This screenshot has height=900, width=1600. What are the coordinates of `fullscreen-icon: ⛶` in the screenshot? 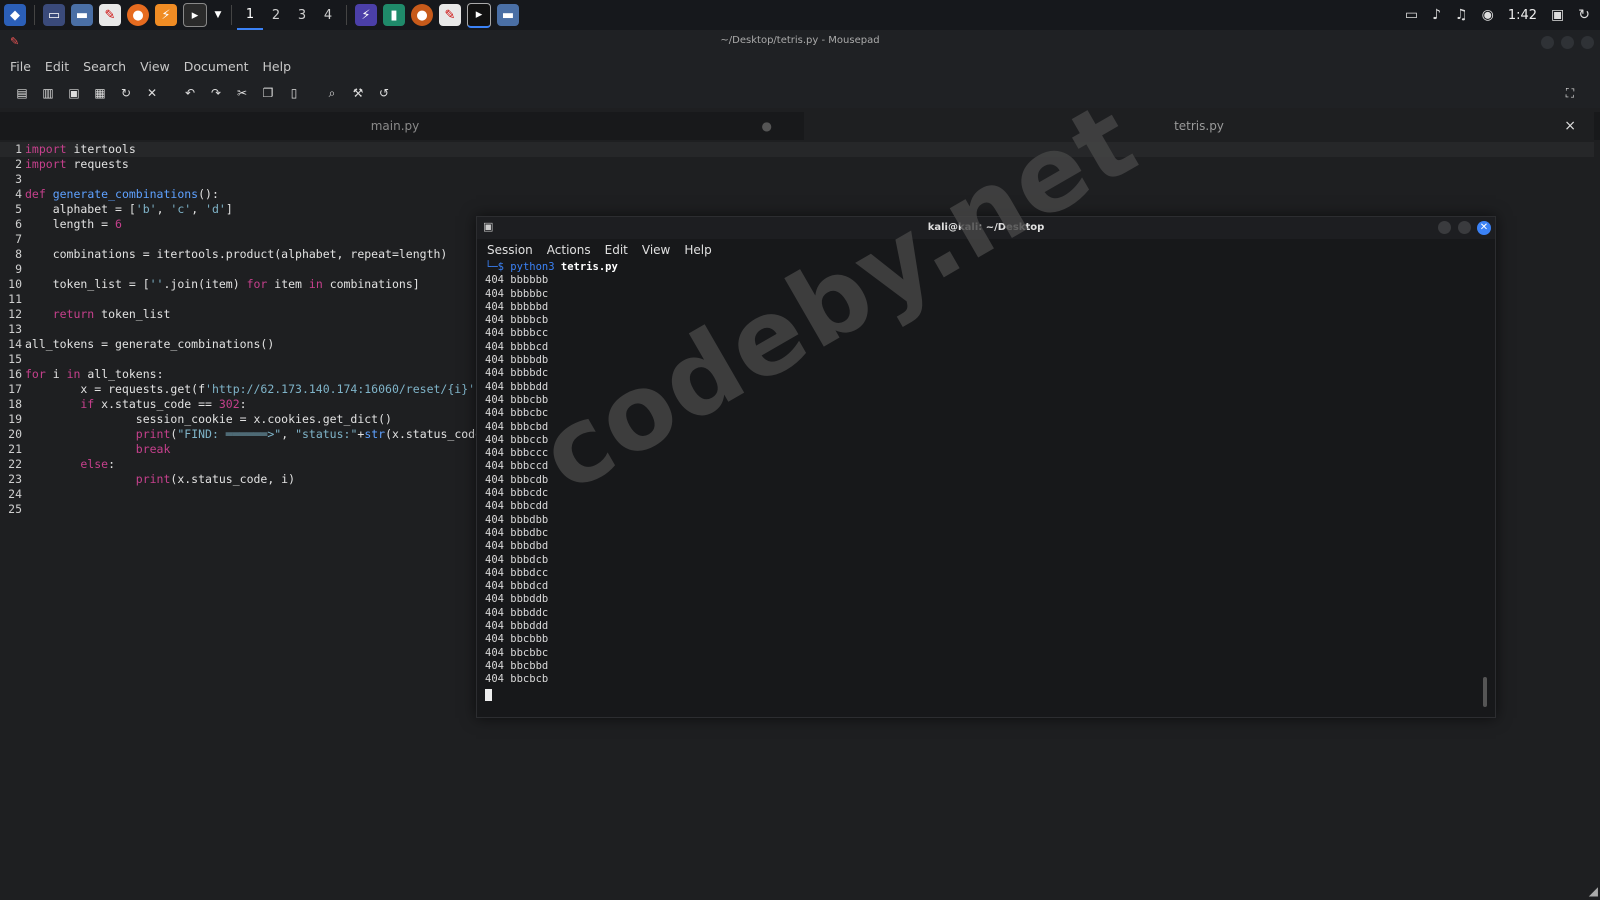 It's located at (1570, 93).